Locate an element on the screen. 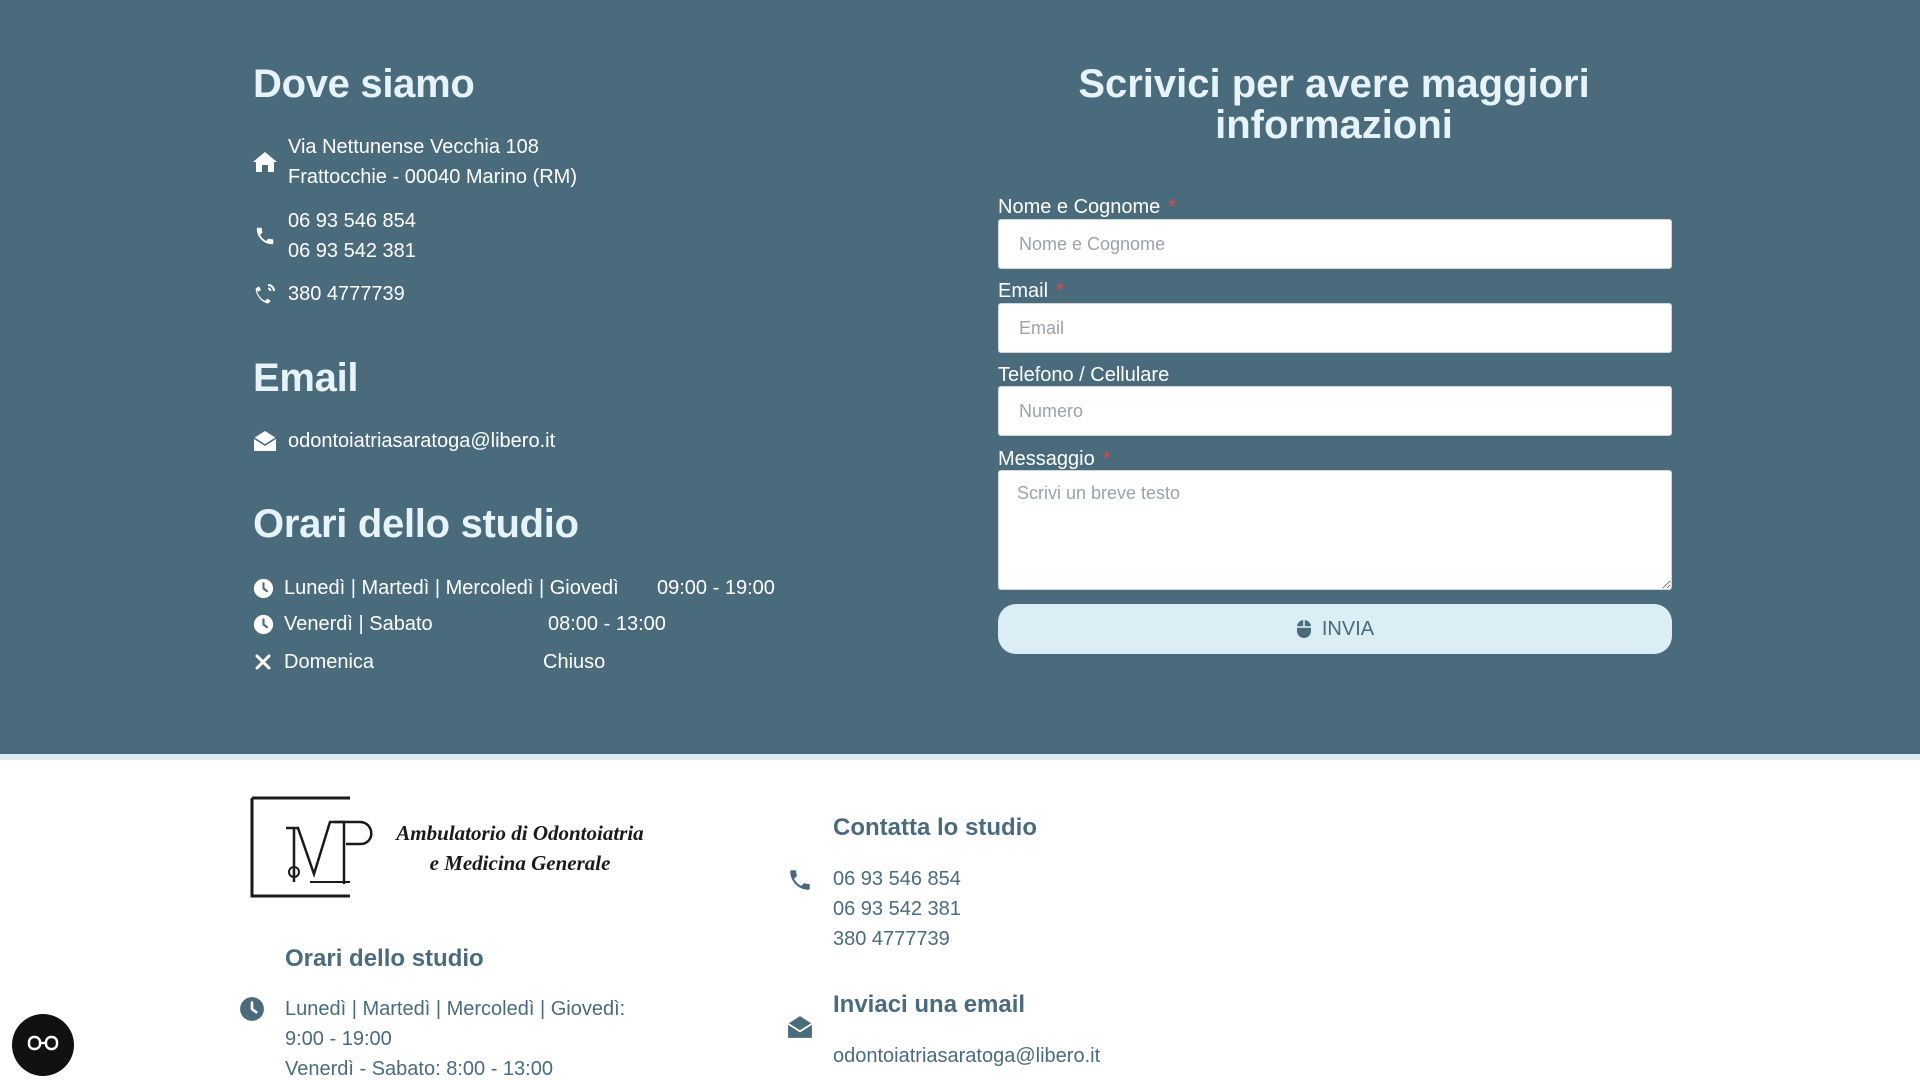 The image size is (1920, 1080). accessibility-button is located at coordinates (43, 1045).